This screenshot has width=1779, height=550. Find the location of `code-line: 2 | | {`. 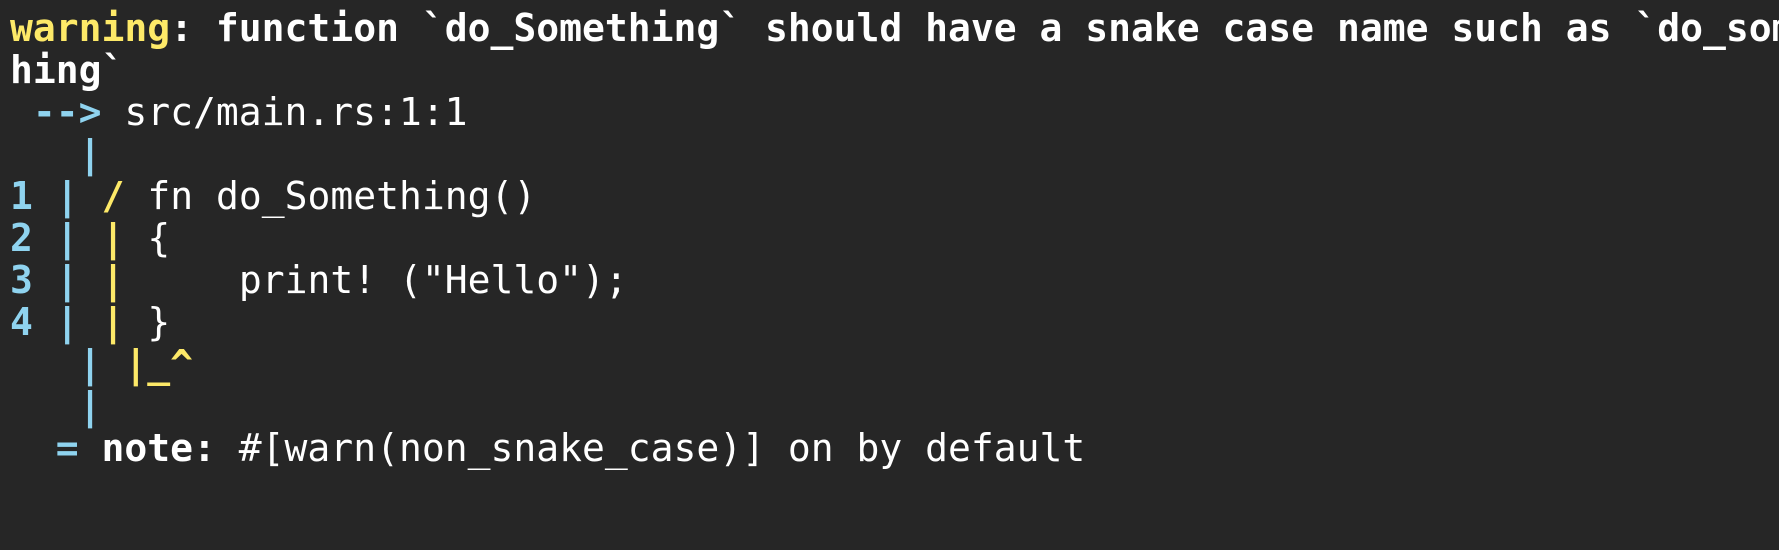

code-line: 2 | | { is located at coordinates (90, 238).